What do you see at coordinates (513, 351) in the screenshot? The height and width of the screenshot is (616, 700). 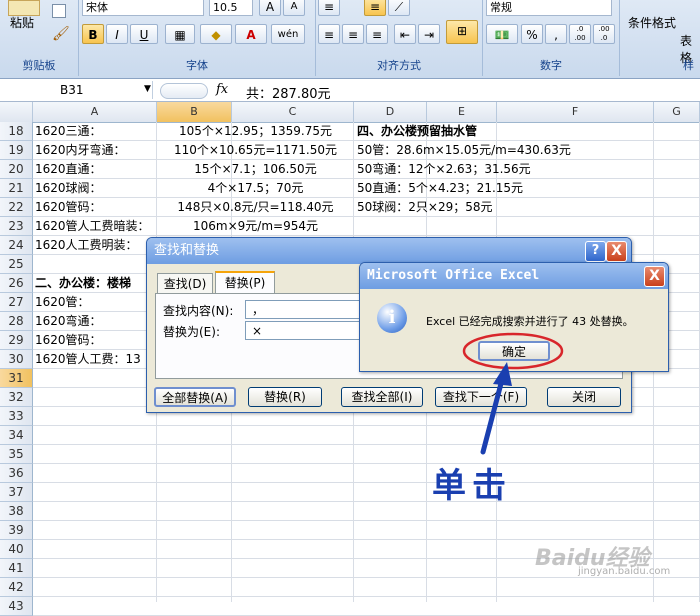 I see `highlight-circle` at bounding box center [513, 351].